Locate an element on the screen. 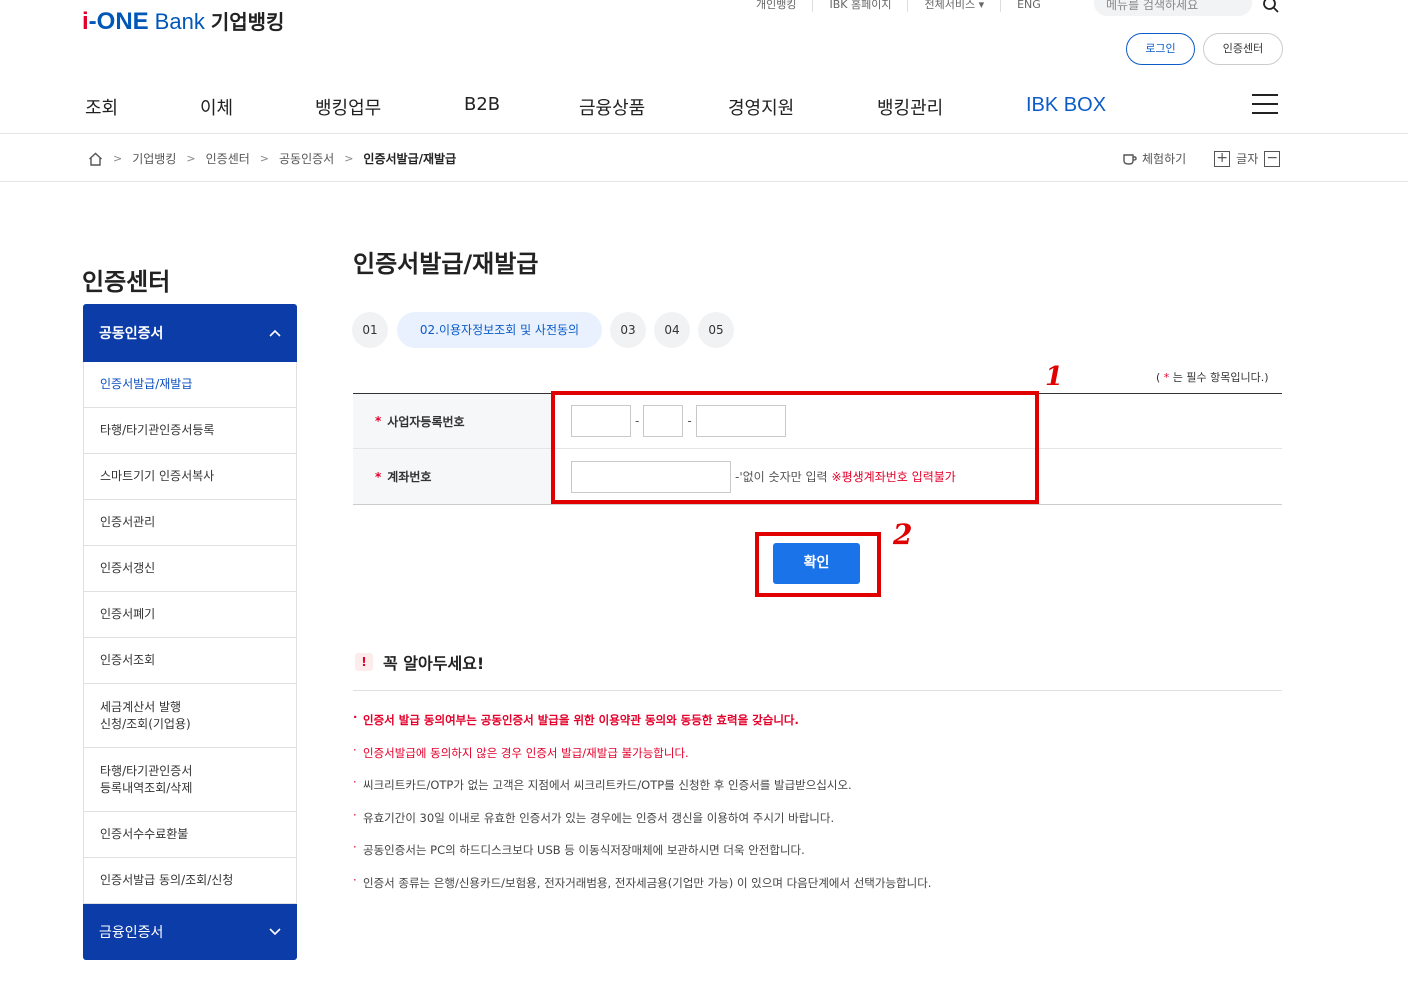 This screenshot has height=993, width=1408. lnb-item-register-other: 타행/타기관인증서등록 is located at coordinates (190, 431).